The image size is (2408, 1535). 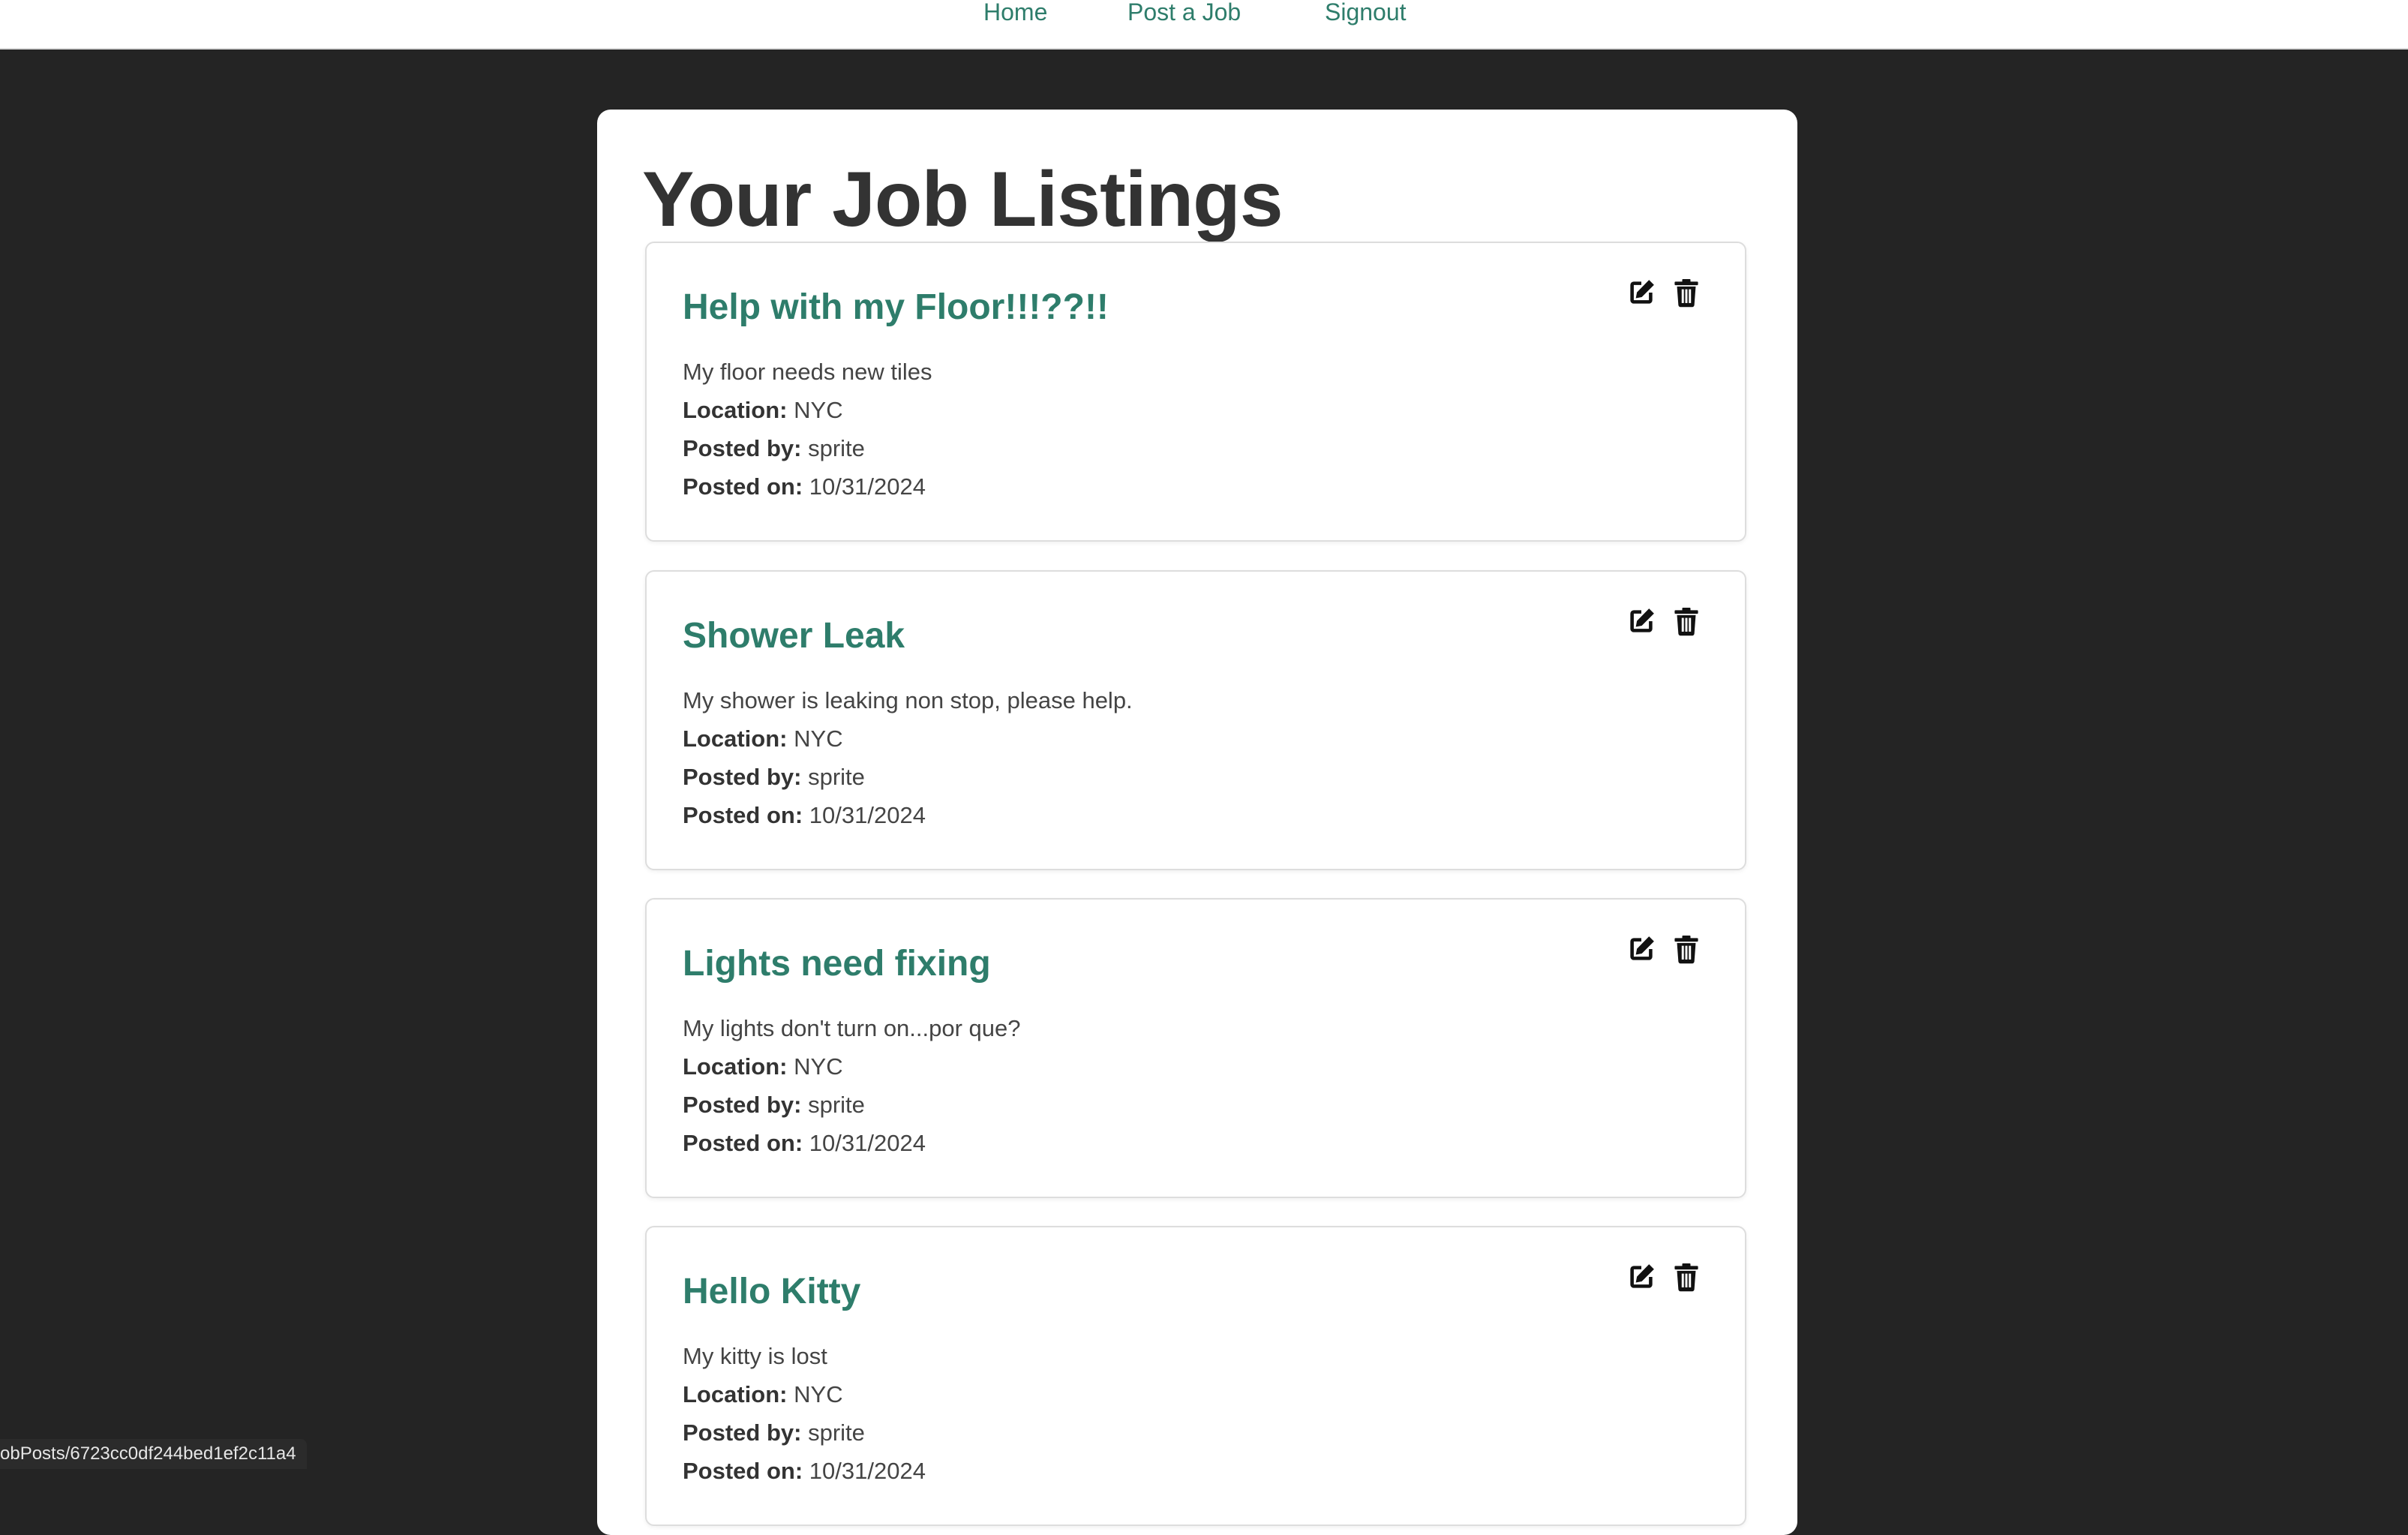 What do you see at coordinates (755, 1356) in the screenshot?
I see `job-description: My kitty is lost` at bounding box center [755, 1356].